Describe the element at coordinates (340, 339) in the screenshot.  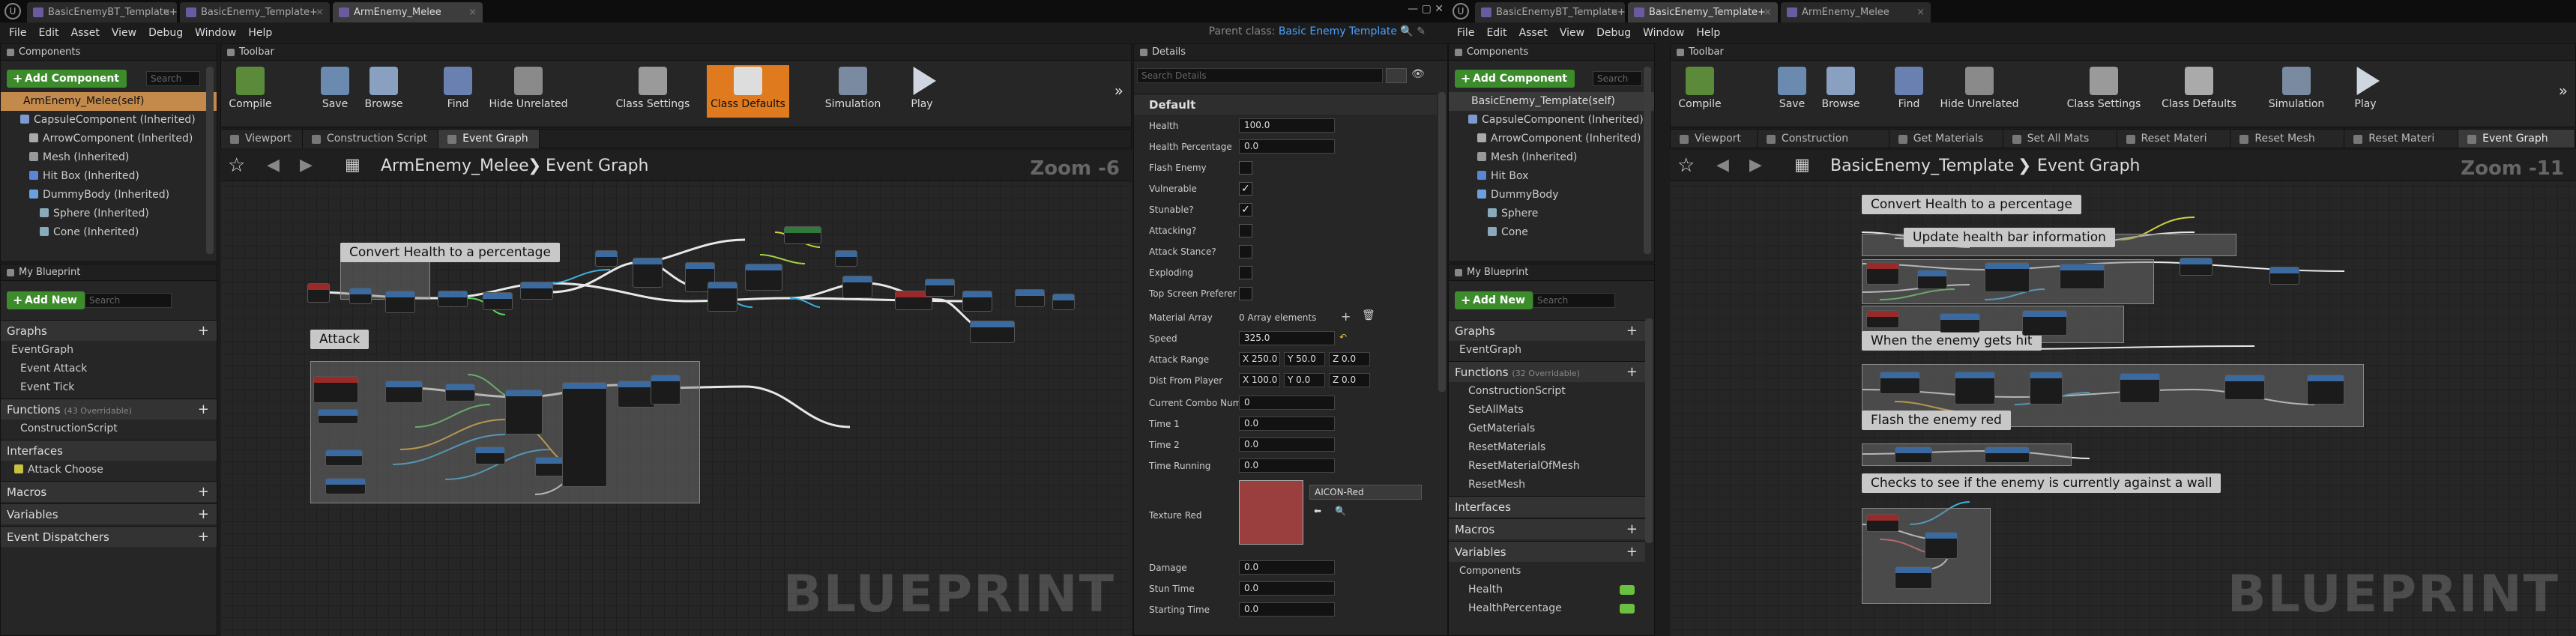
I see `comment-title: Attack` at that location.